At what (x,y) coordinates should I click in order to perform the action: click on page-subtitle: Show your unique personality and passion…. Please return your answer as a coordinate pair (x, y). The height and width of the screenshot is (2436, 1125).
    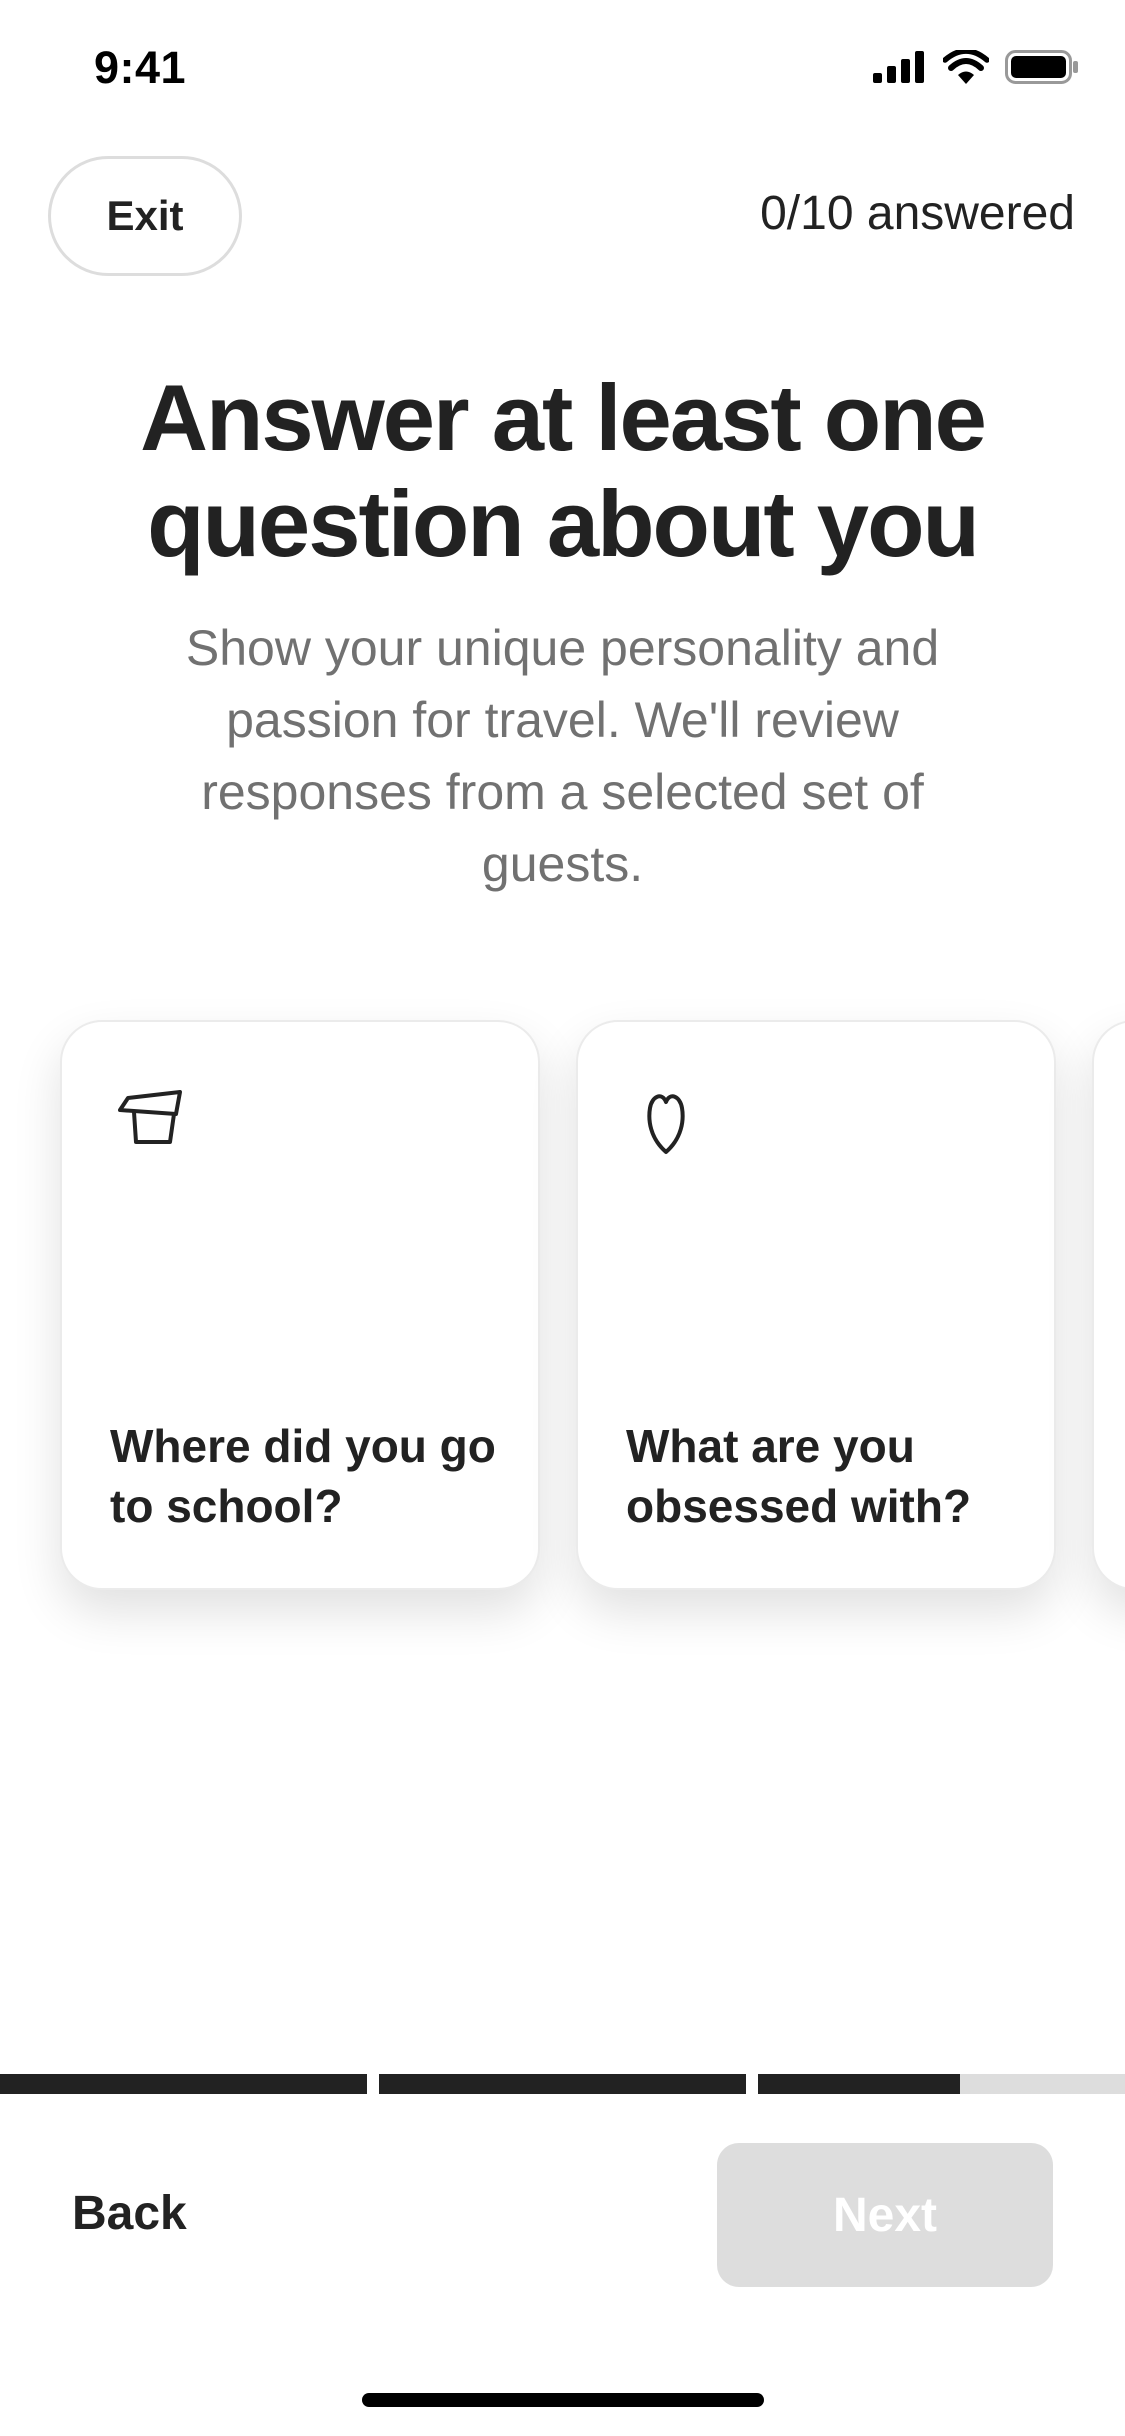
    Looking at the image, I should click on (562, 756).